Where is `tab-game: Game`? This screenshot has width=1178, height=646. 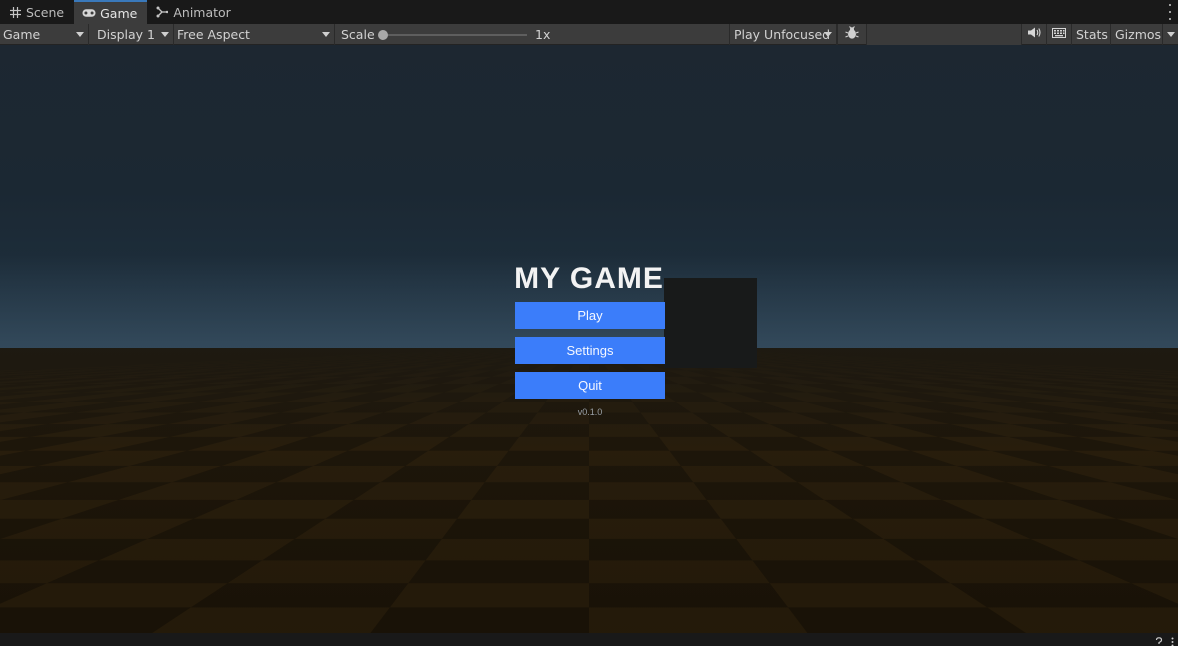 tab-game: Game is located at coordinates (111, 12).